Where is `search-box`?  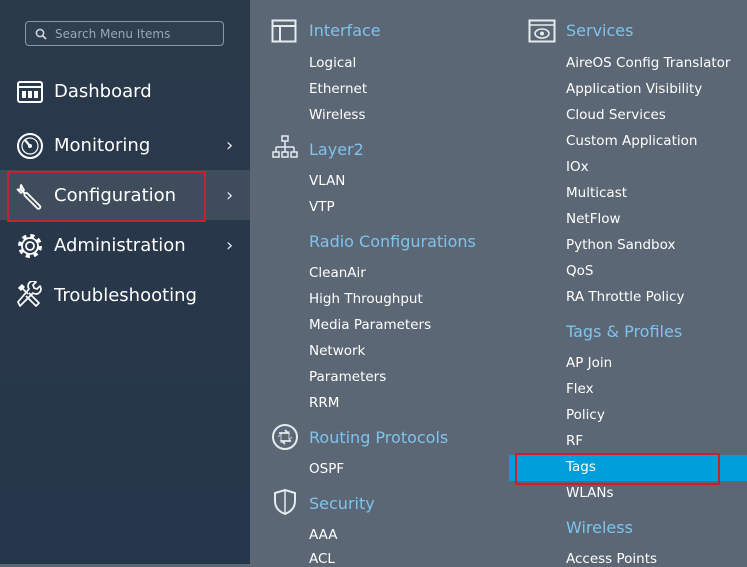 search-box is located at coordinates (124, 33).